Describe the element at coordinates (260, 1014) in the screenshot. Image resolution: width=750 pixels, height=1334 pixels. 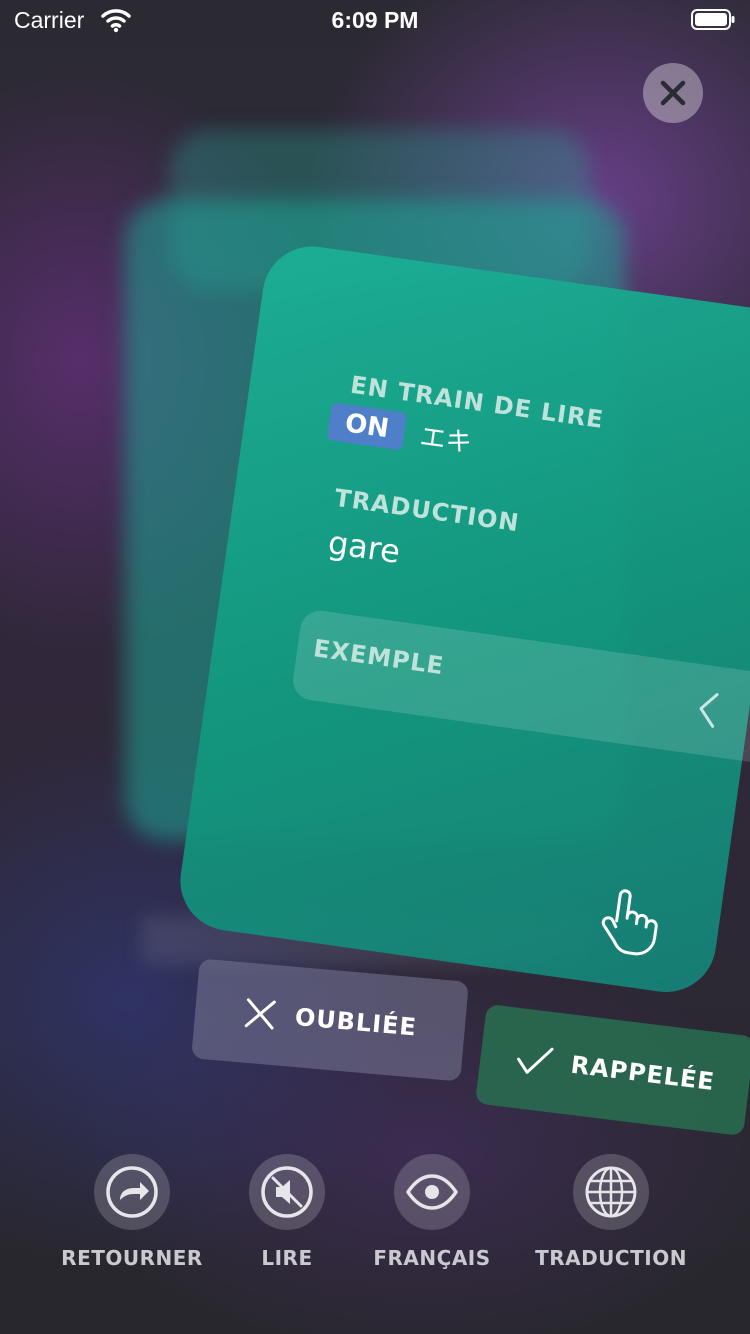
I see `cross-icon` at that location.